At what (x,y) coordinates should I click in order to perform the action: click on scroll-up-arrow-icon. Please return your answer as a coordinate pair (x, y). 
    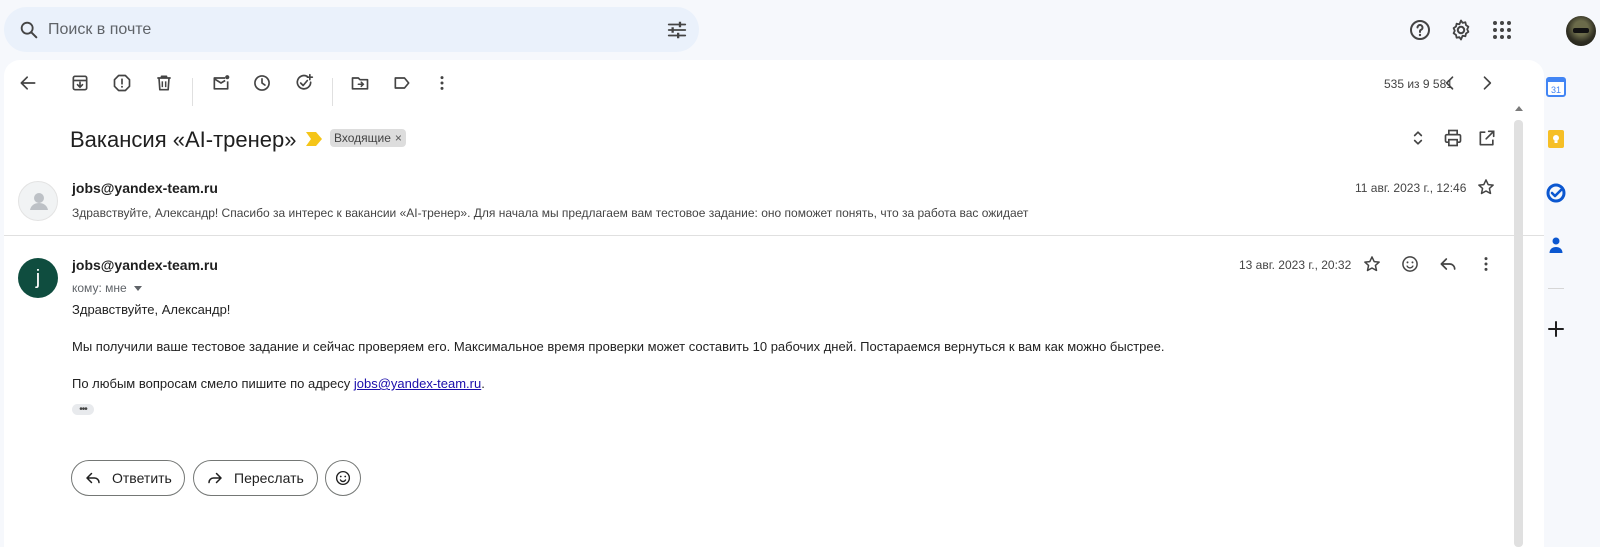
    Looking at the image, I should click on (1519, 108).